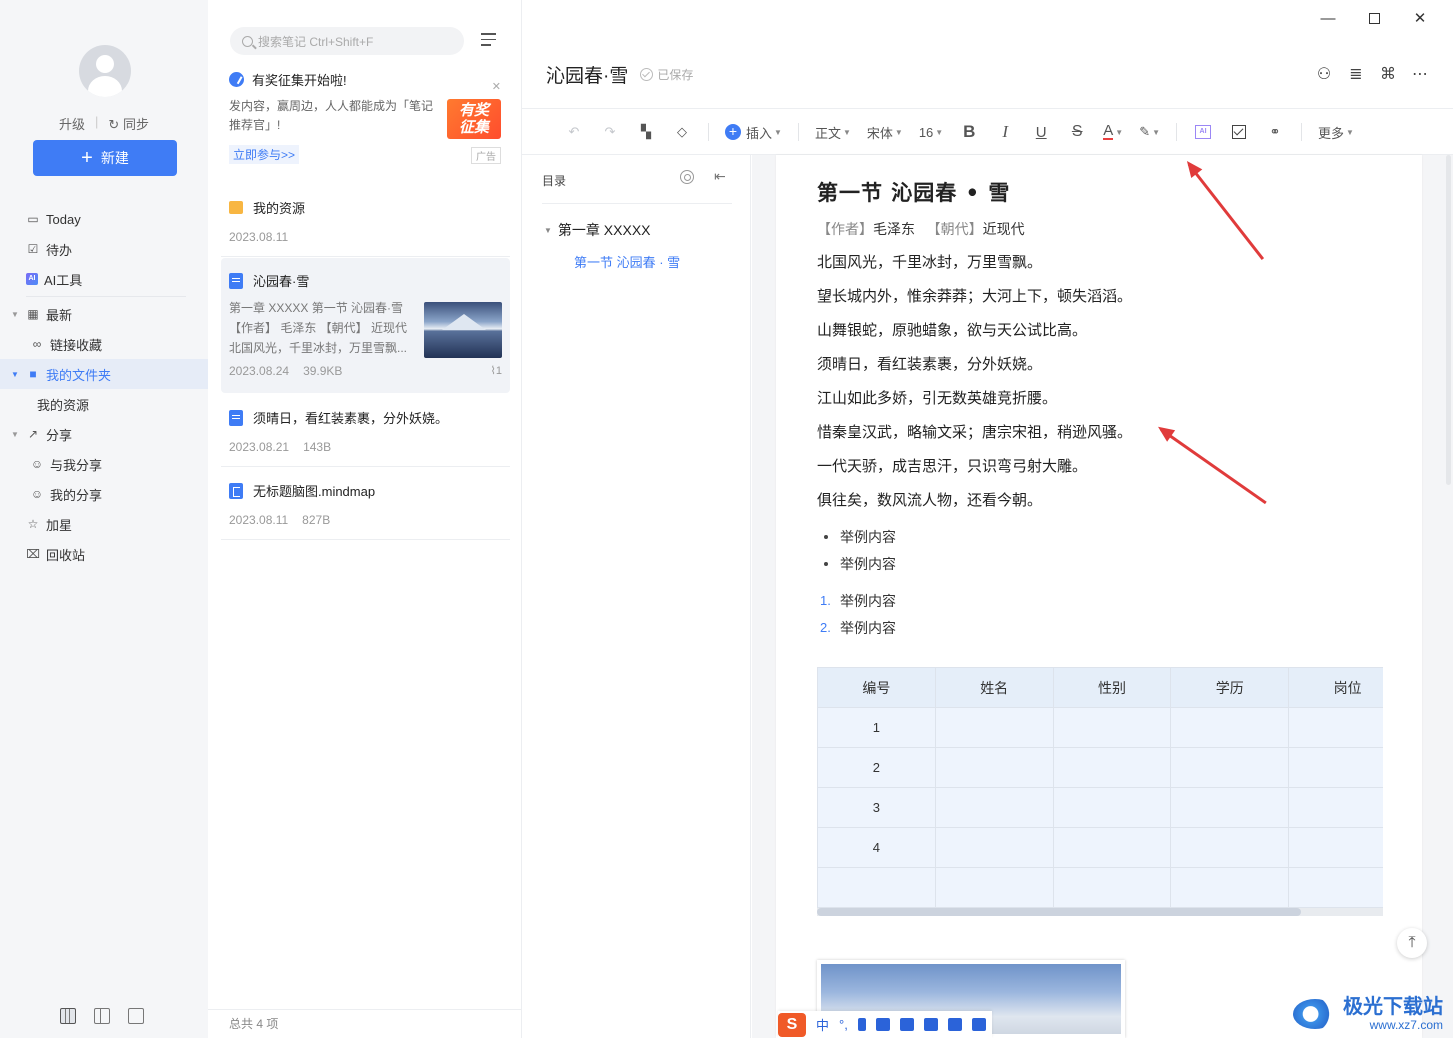  Describe the element at coordinates (720, 176) in the screenshot. I see `collapse-panel-icon: ⇤` at that location.